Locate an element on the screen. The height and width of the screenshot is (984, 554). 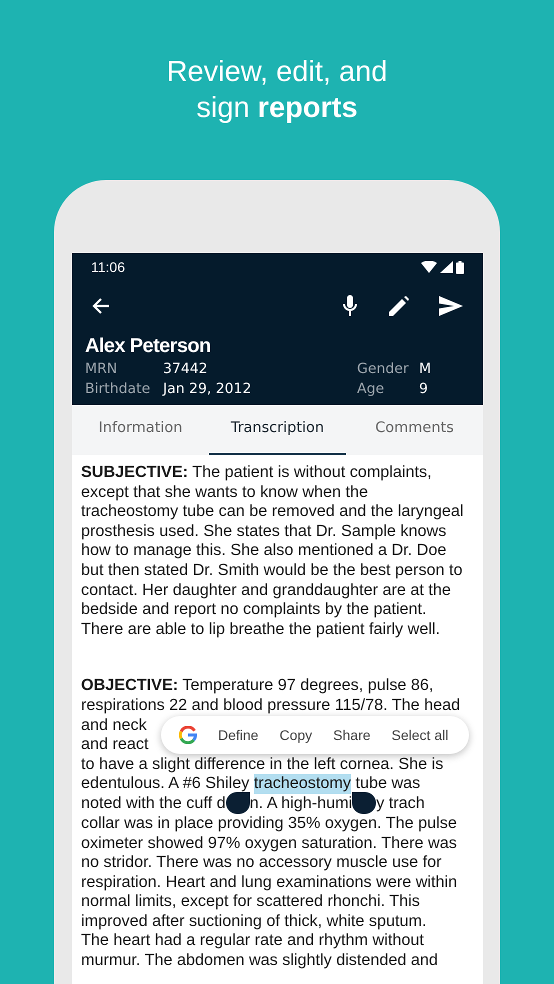
report-text-line: murmur. The abdomen was slightly distended and is located at coordinates (259, 961).